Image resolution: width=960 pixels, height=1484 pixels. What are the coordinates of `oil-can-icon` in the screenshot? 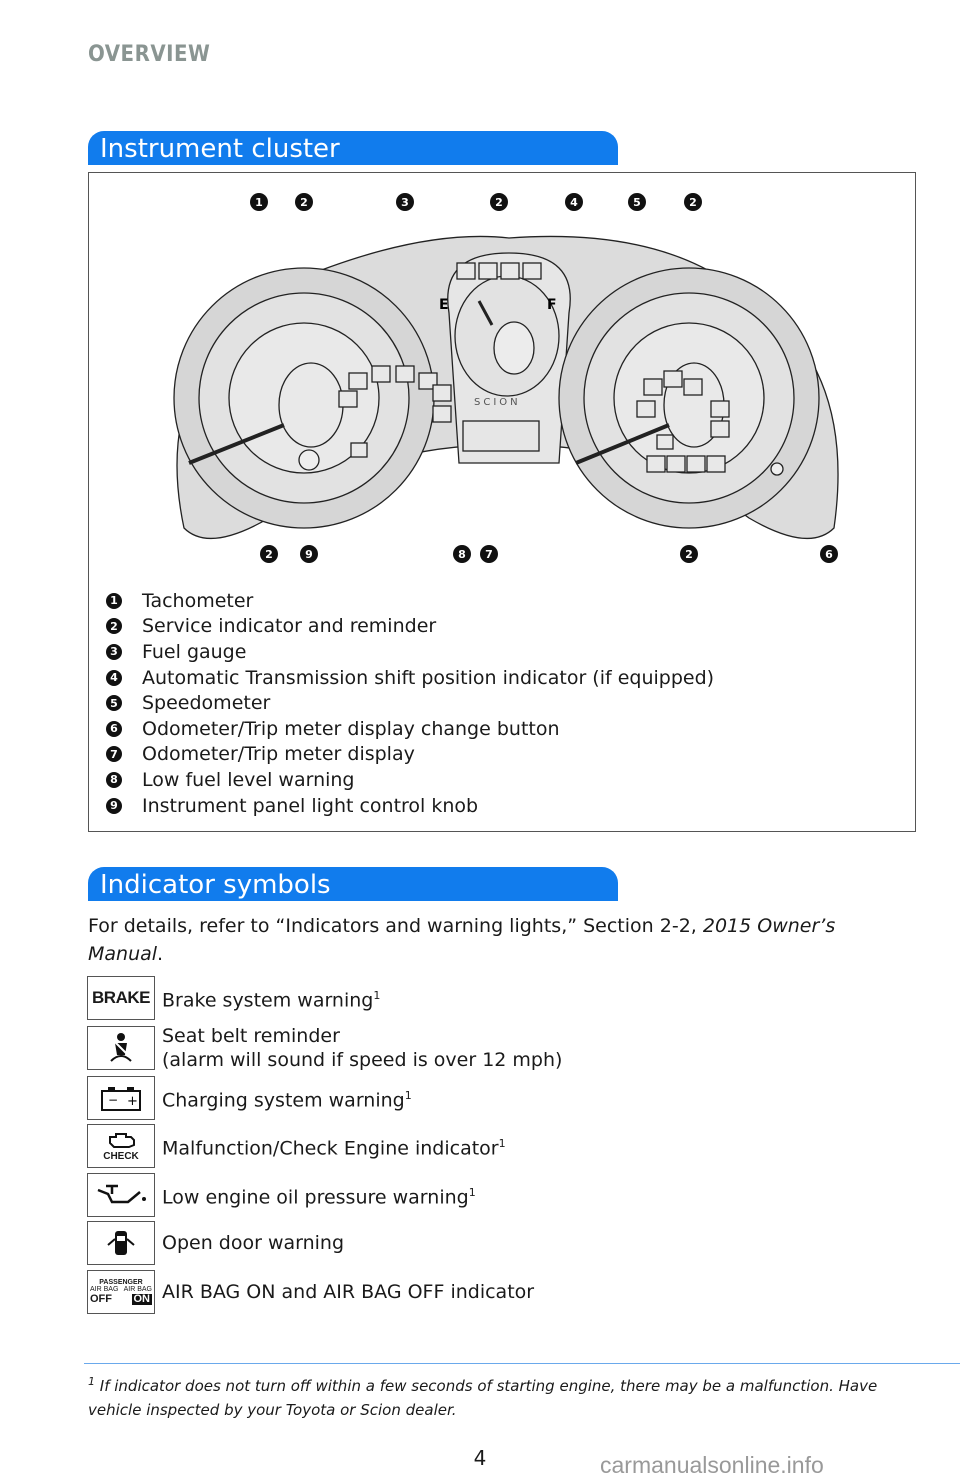 It's located at (121, 1195).